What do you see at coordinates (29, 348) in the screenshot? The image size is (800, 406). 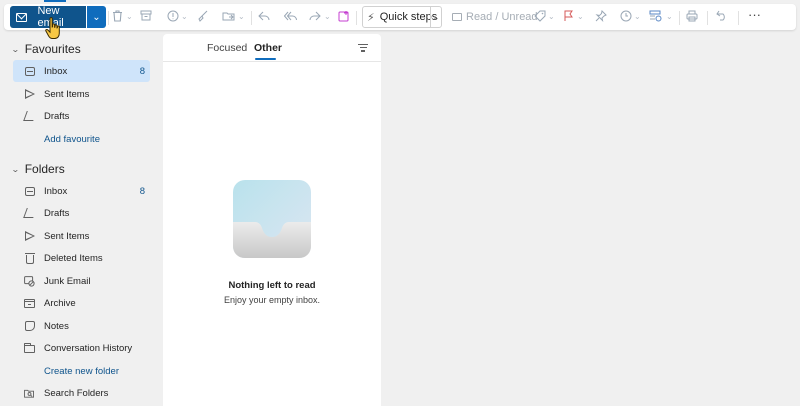 I see `folder-icon` at bounding box center [29, 348].